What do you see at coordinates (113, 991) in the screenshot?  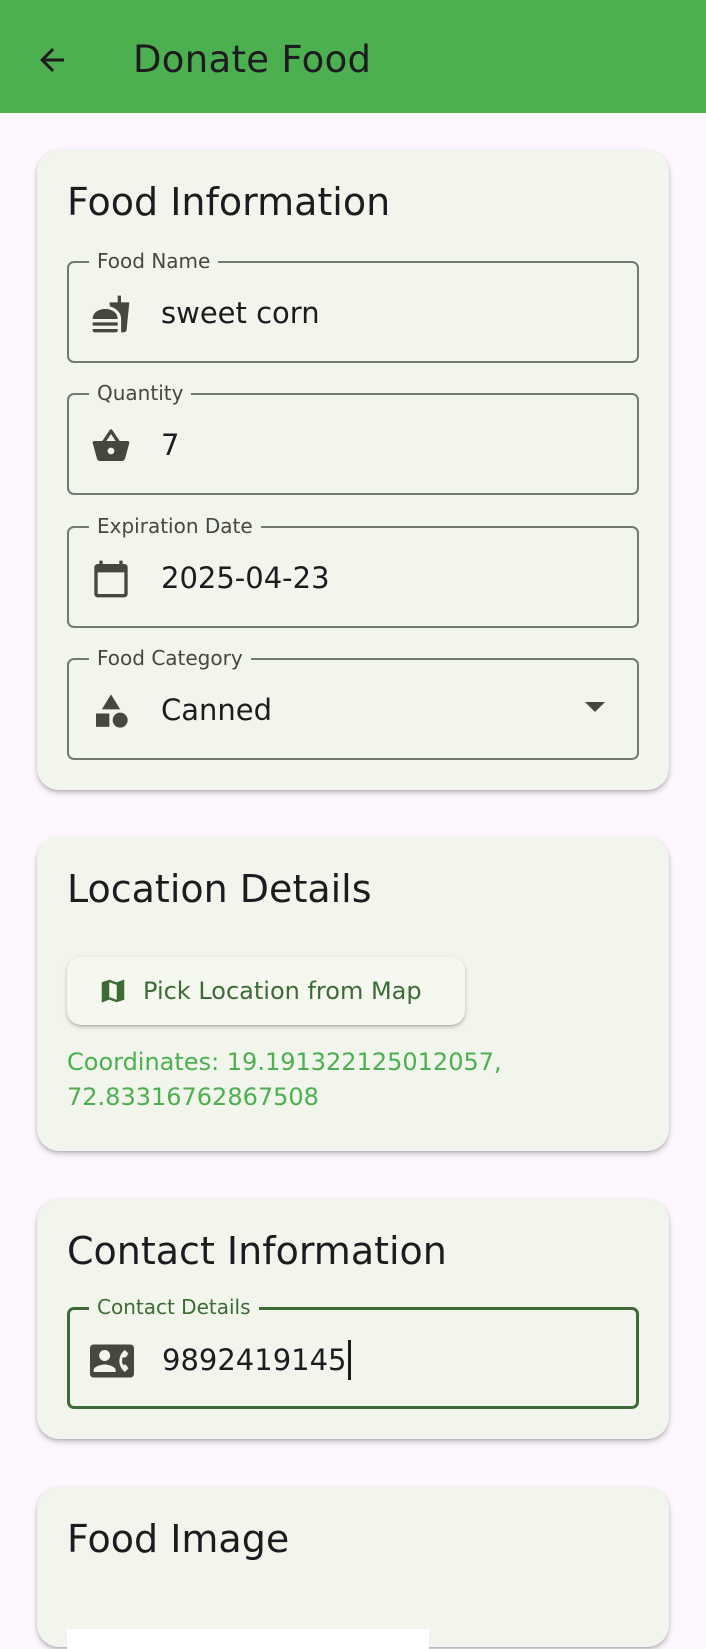 I see `map-icon` at bounding box center [113, 991].